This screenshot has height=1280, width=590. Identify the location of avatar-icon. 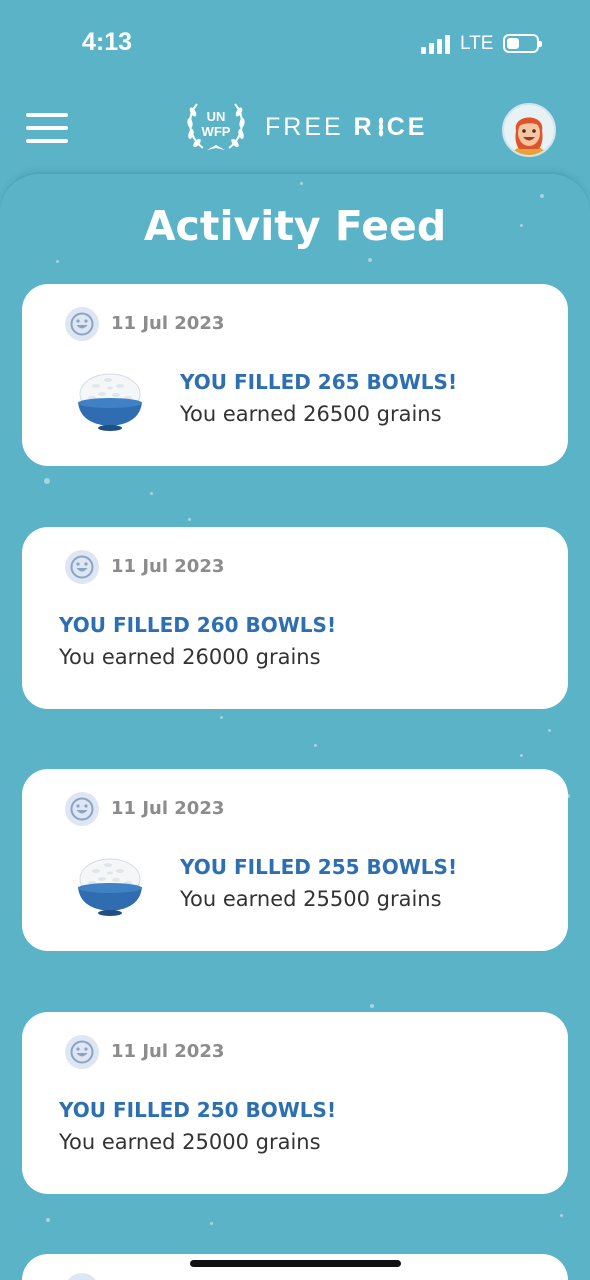
(529, 130).